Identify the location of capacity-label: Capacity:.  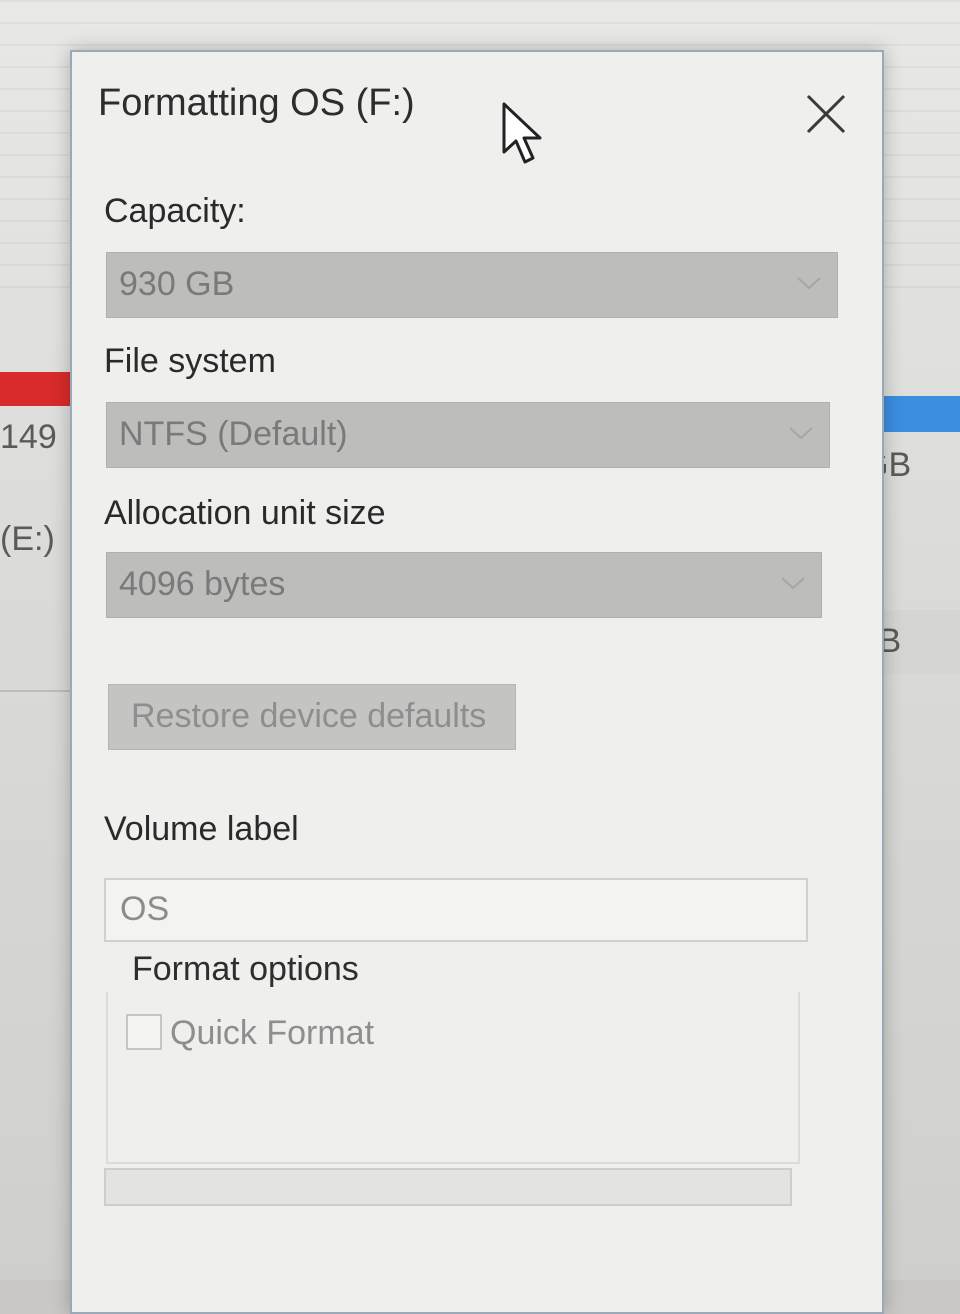
(175, 211).